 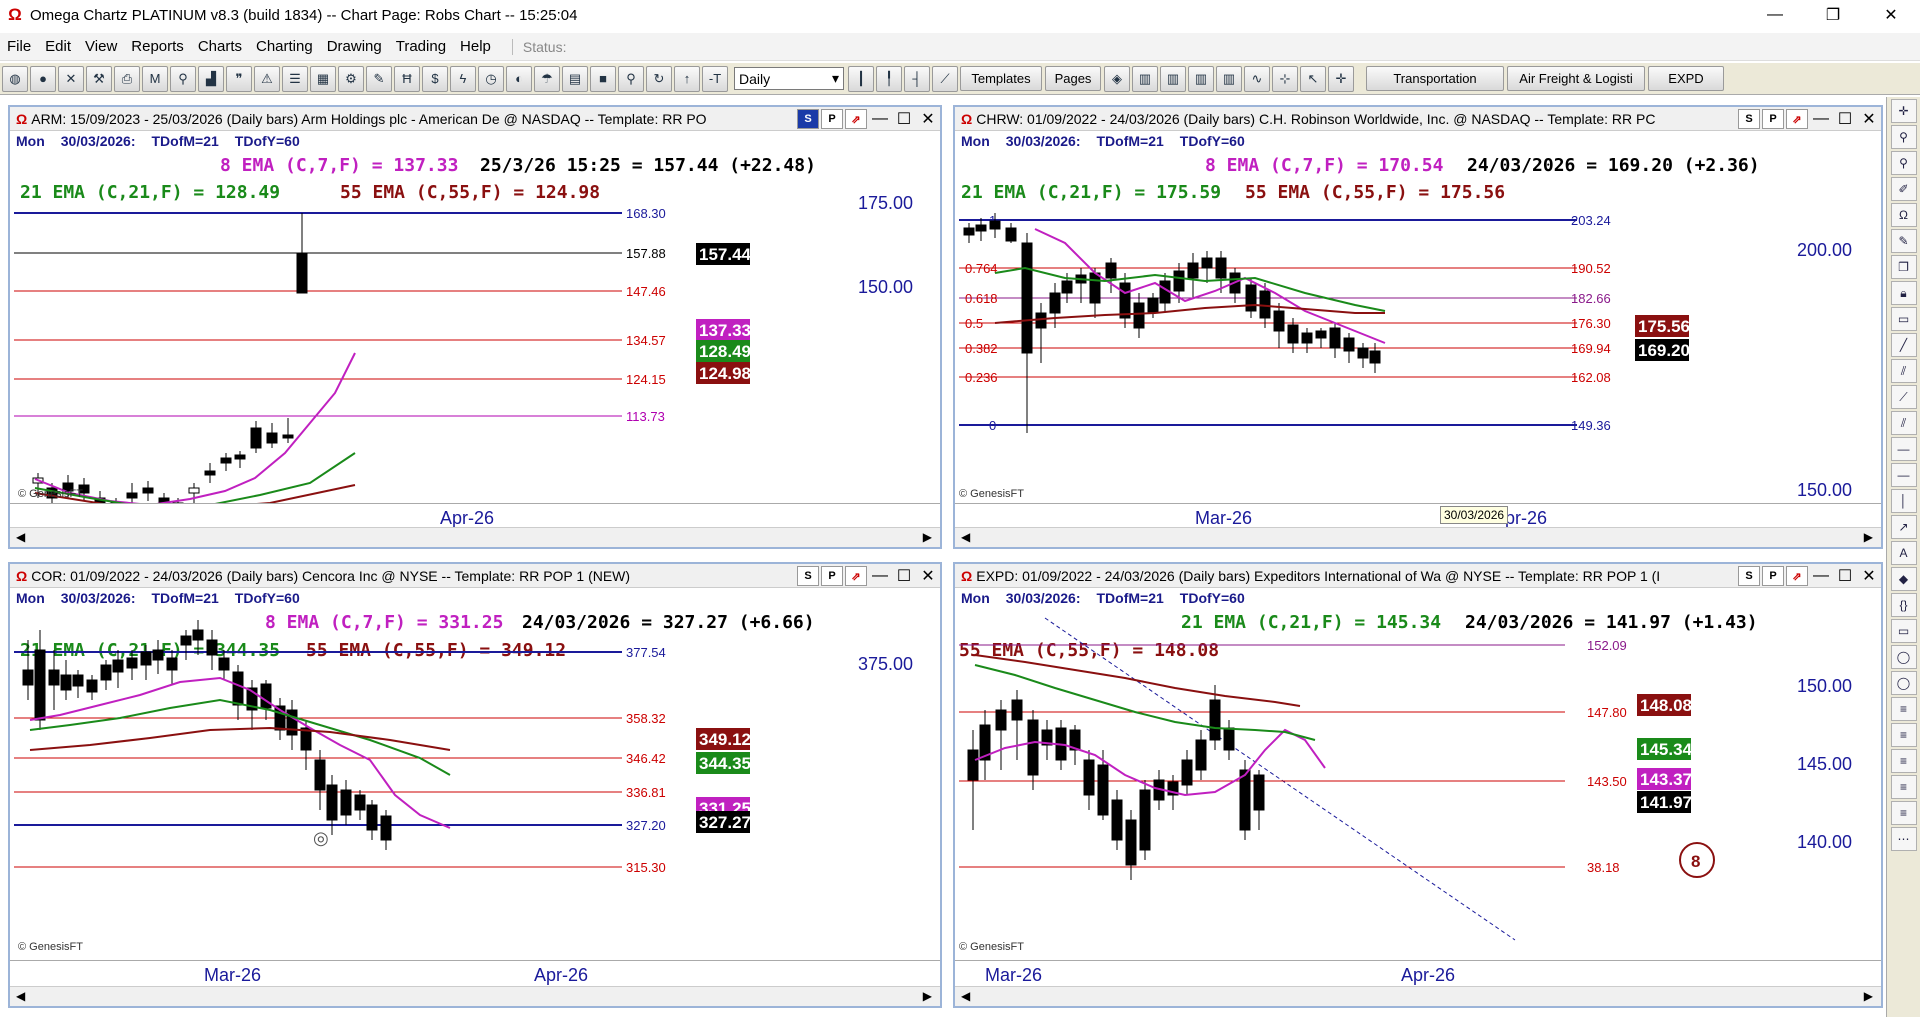 I want to click on move-icon: ✛, so click(x=1341, y=78).